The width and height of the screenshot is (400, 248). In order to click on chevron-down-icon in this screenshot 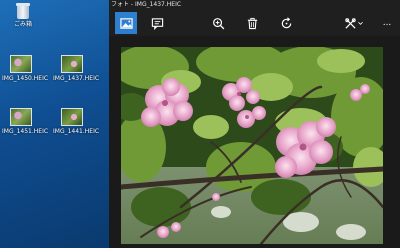, I will do `click(360, 23)`.